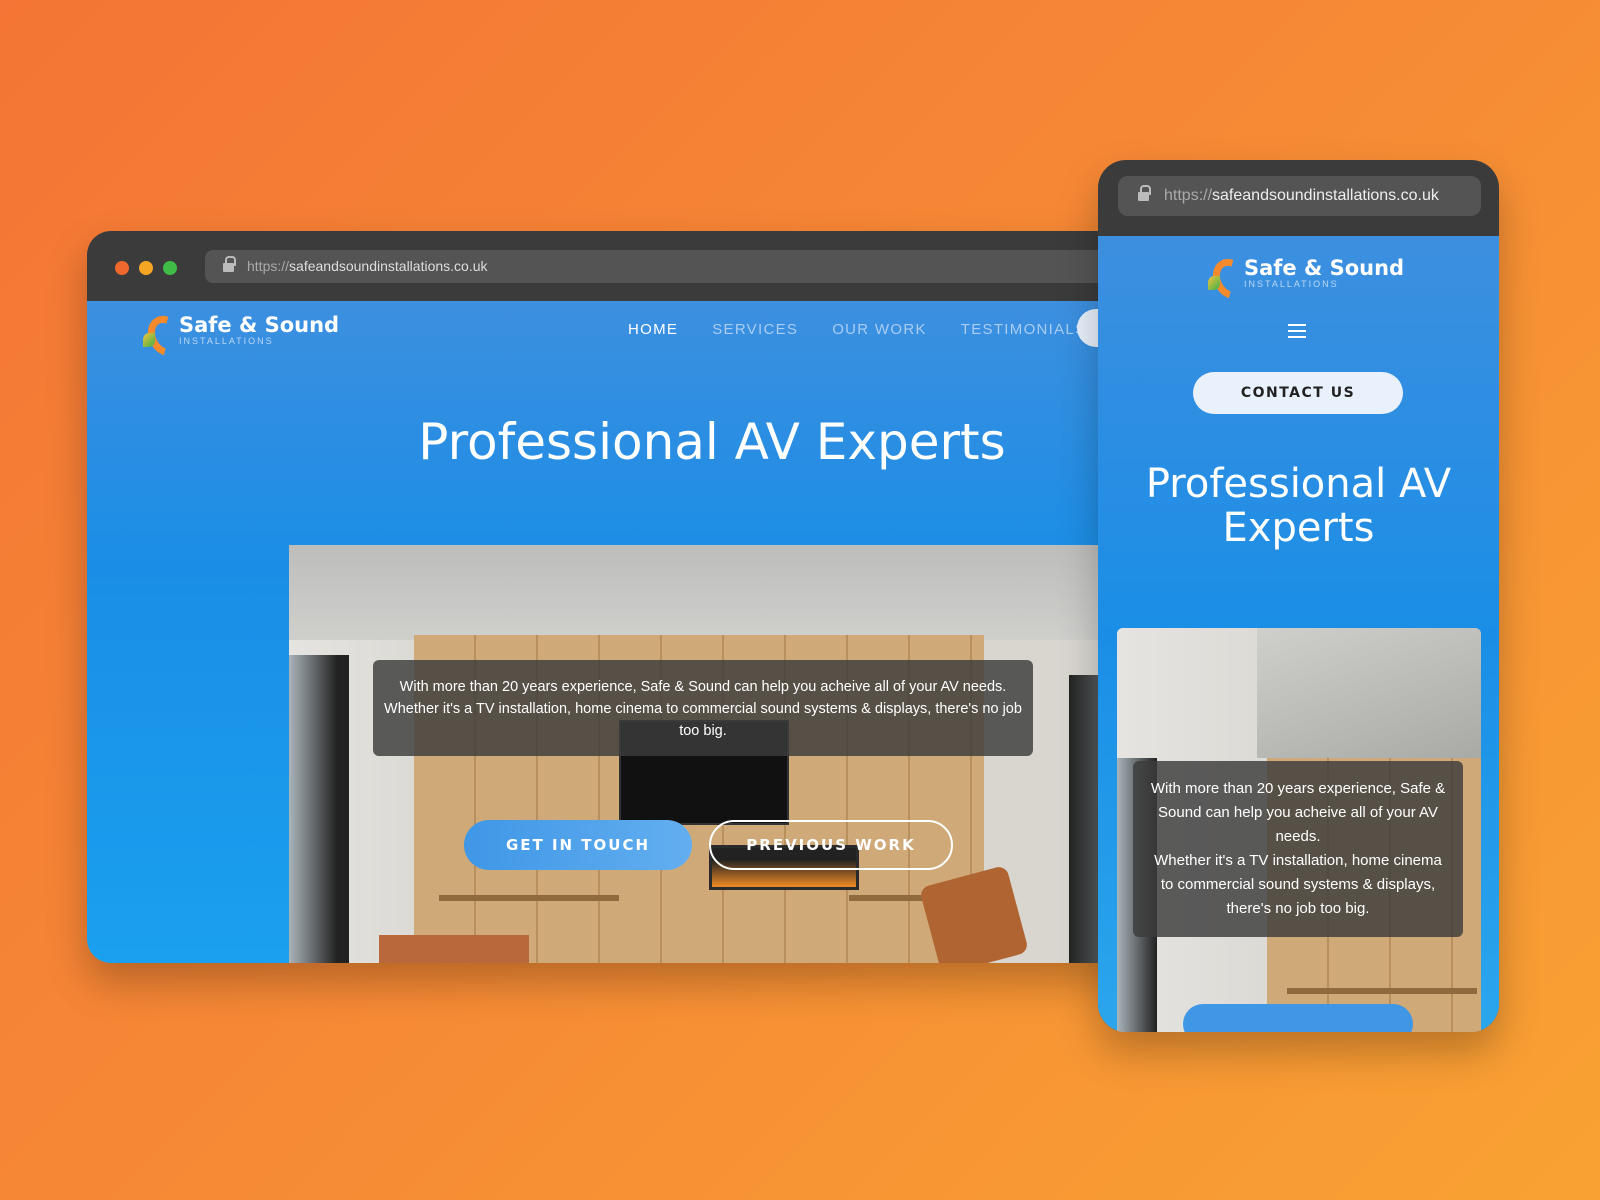  Describe the element at coordinates (1298, 1018) in the screenshot. I see `mobile-get-in-touch-button` at that location.